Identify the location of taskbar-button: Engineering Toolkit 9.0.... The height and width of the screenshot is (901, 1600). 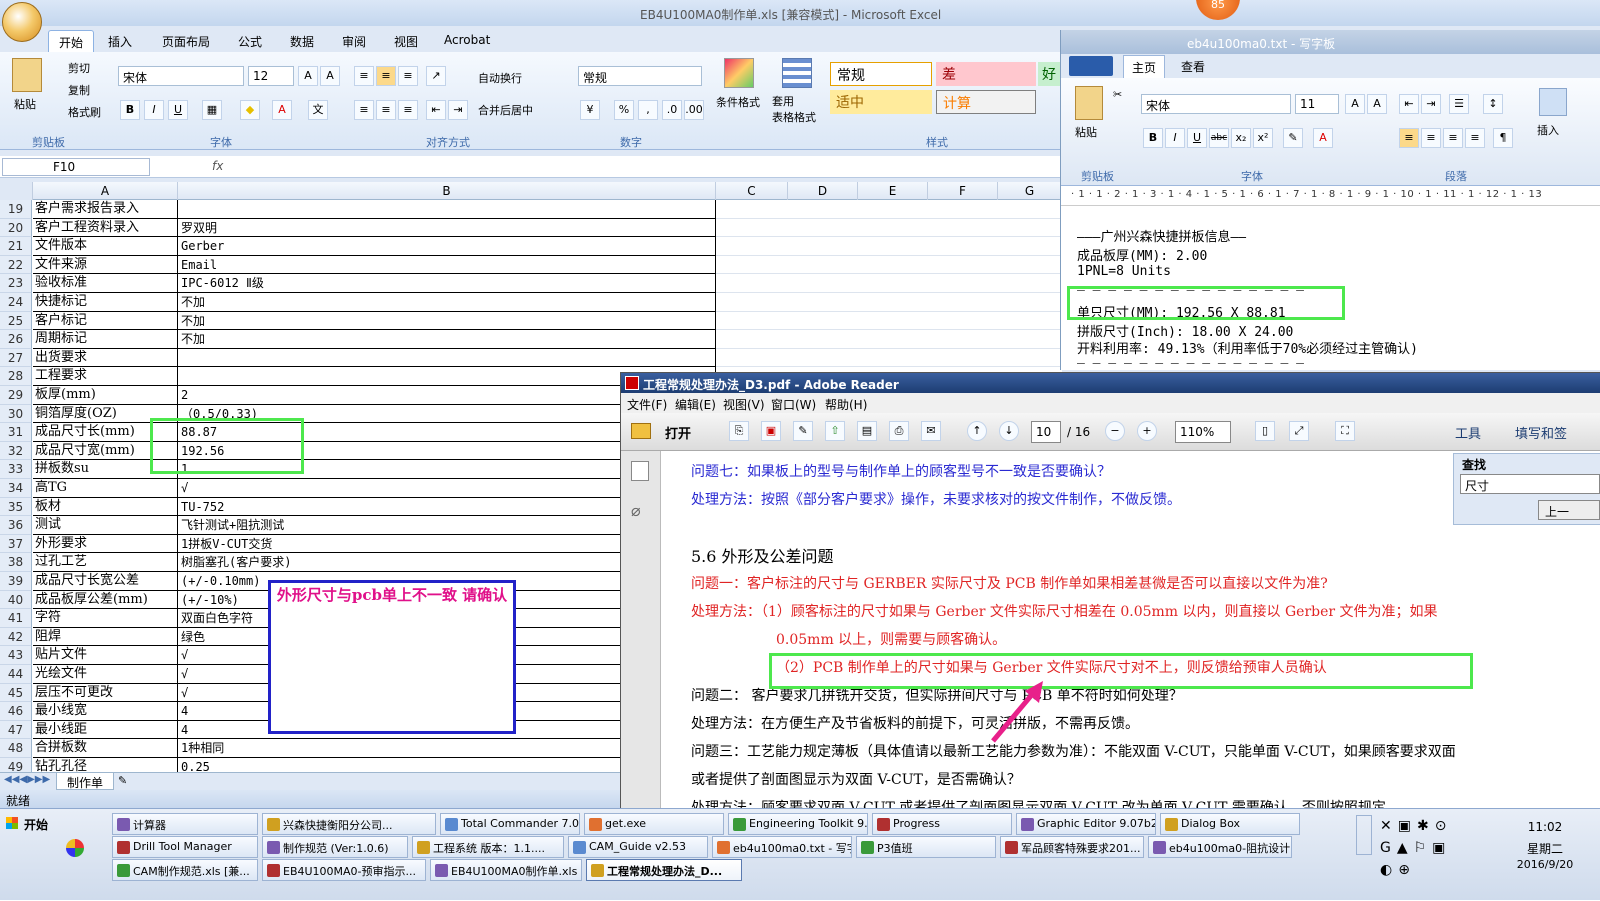
(798, 824).